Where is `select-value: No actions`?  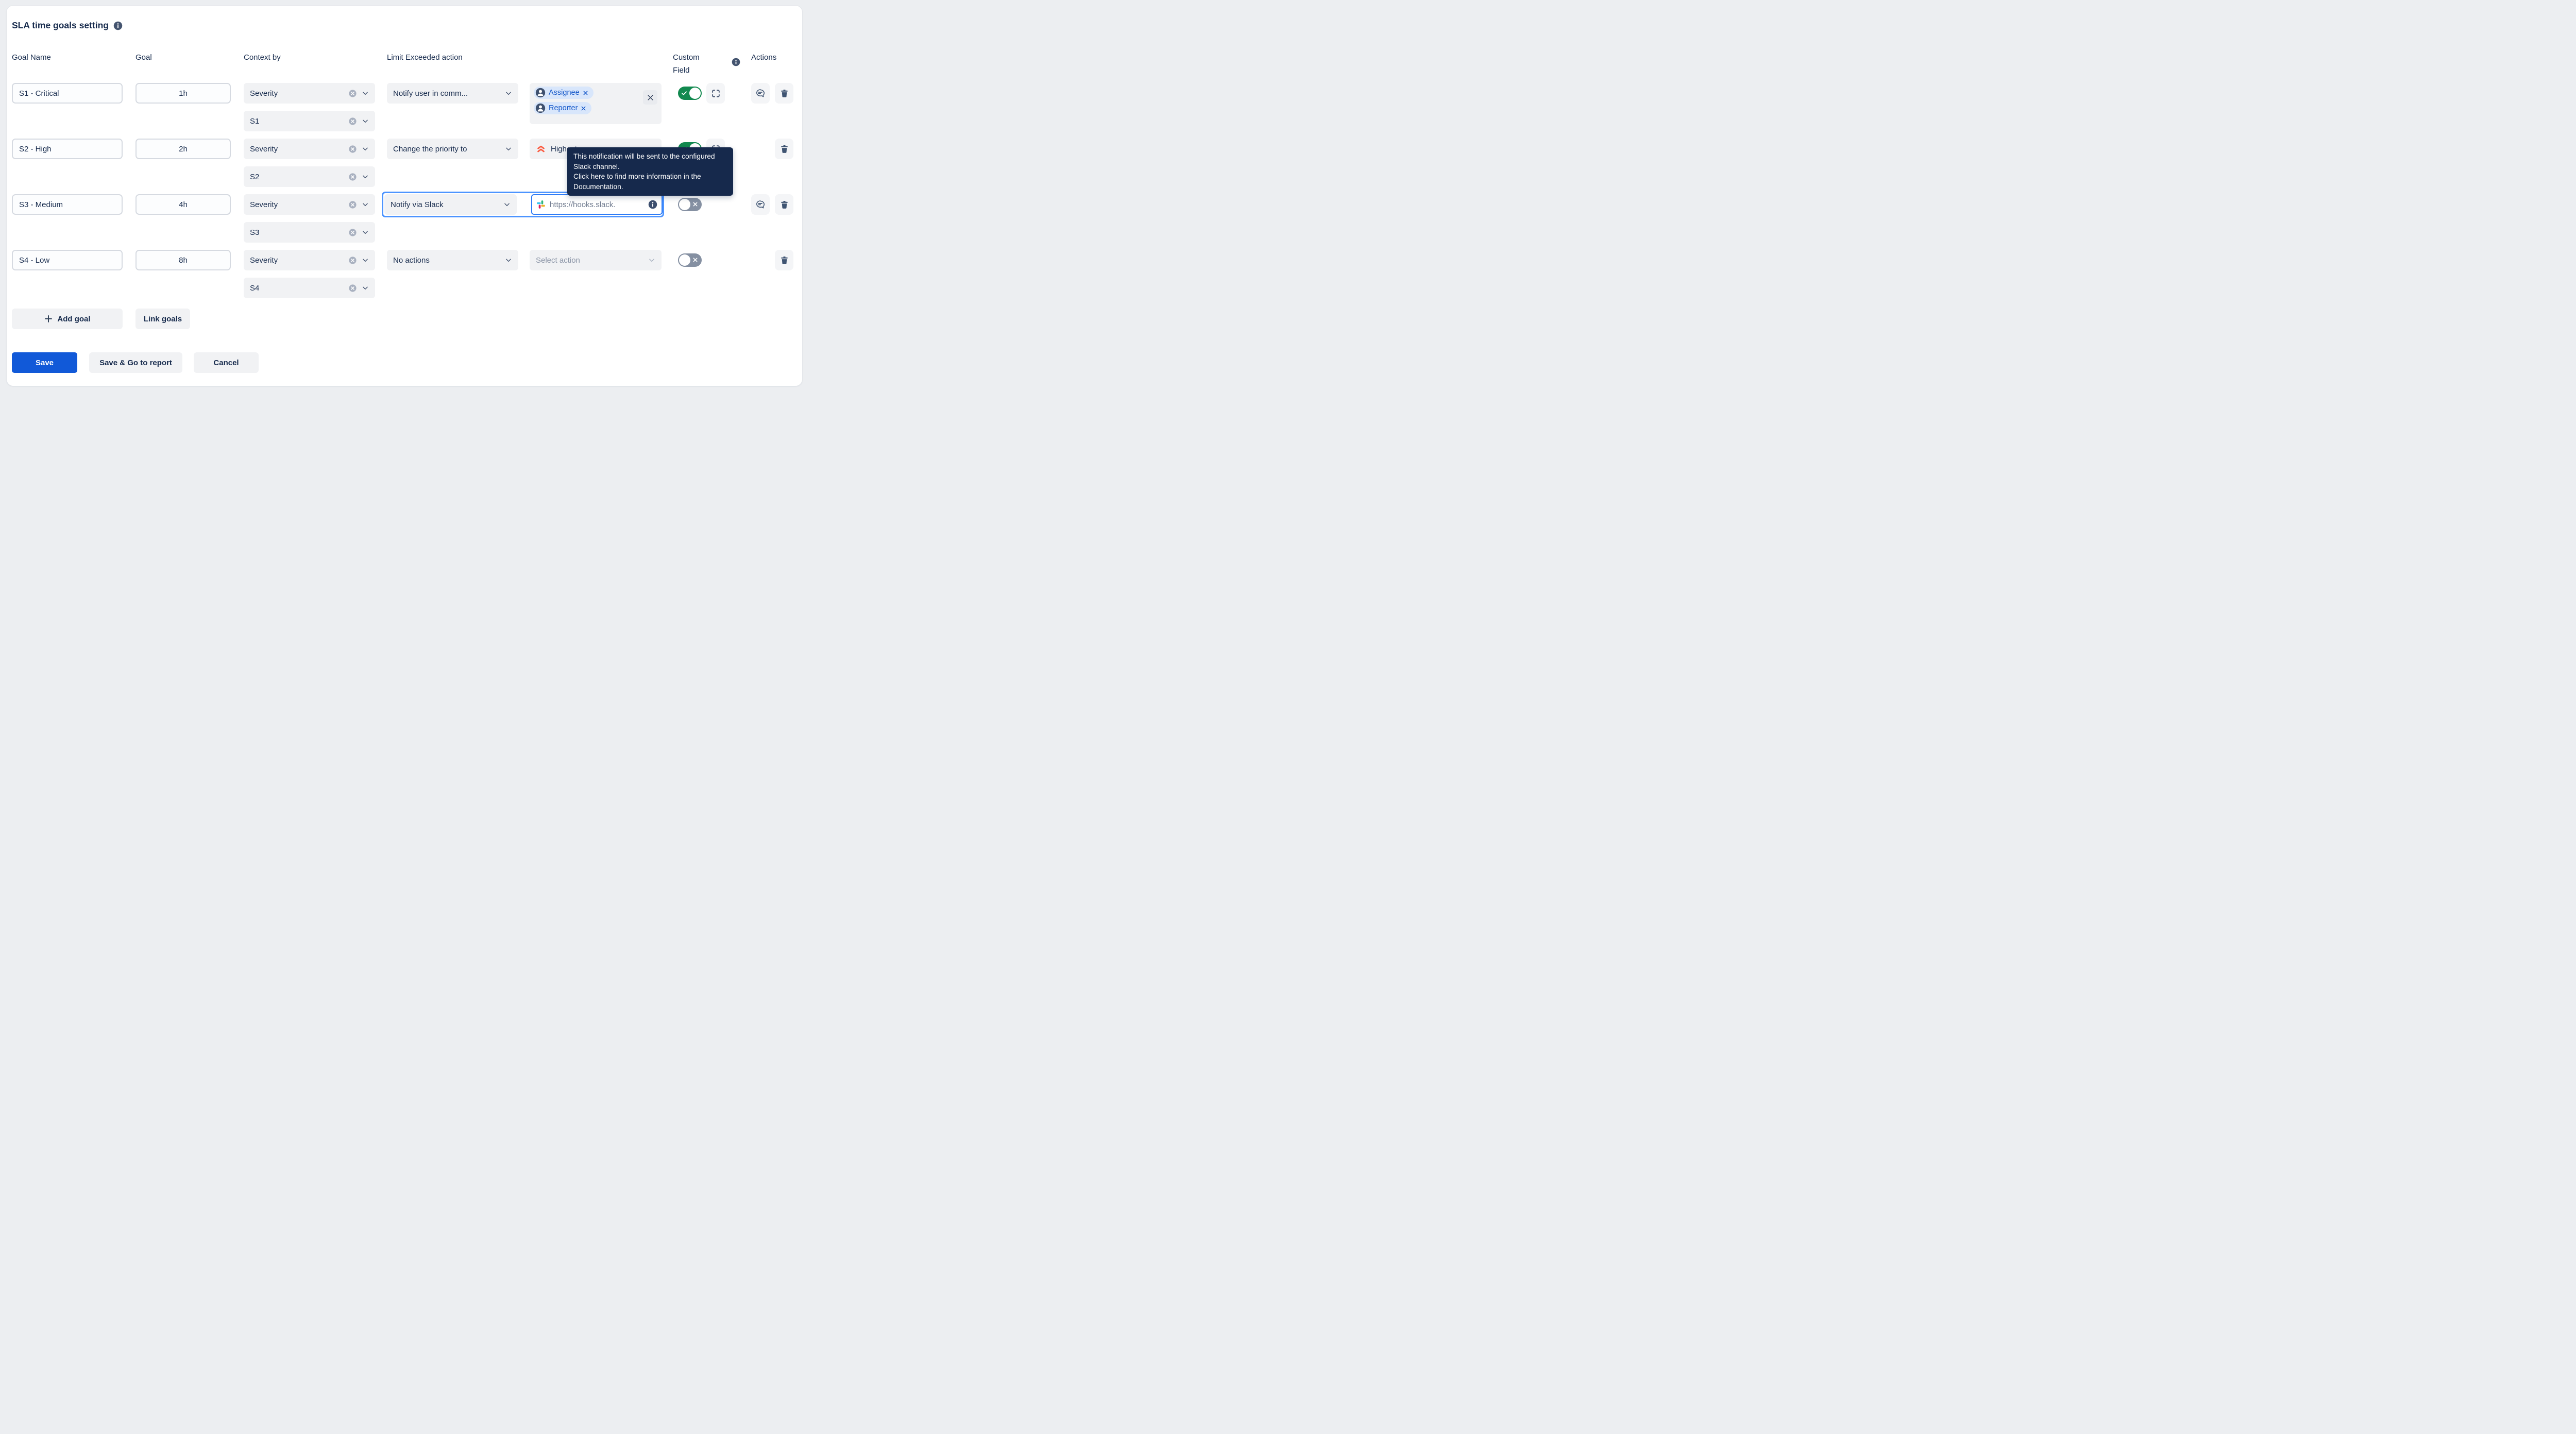
select-value: No actions is located at coordinates (411, 260).